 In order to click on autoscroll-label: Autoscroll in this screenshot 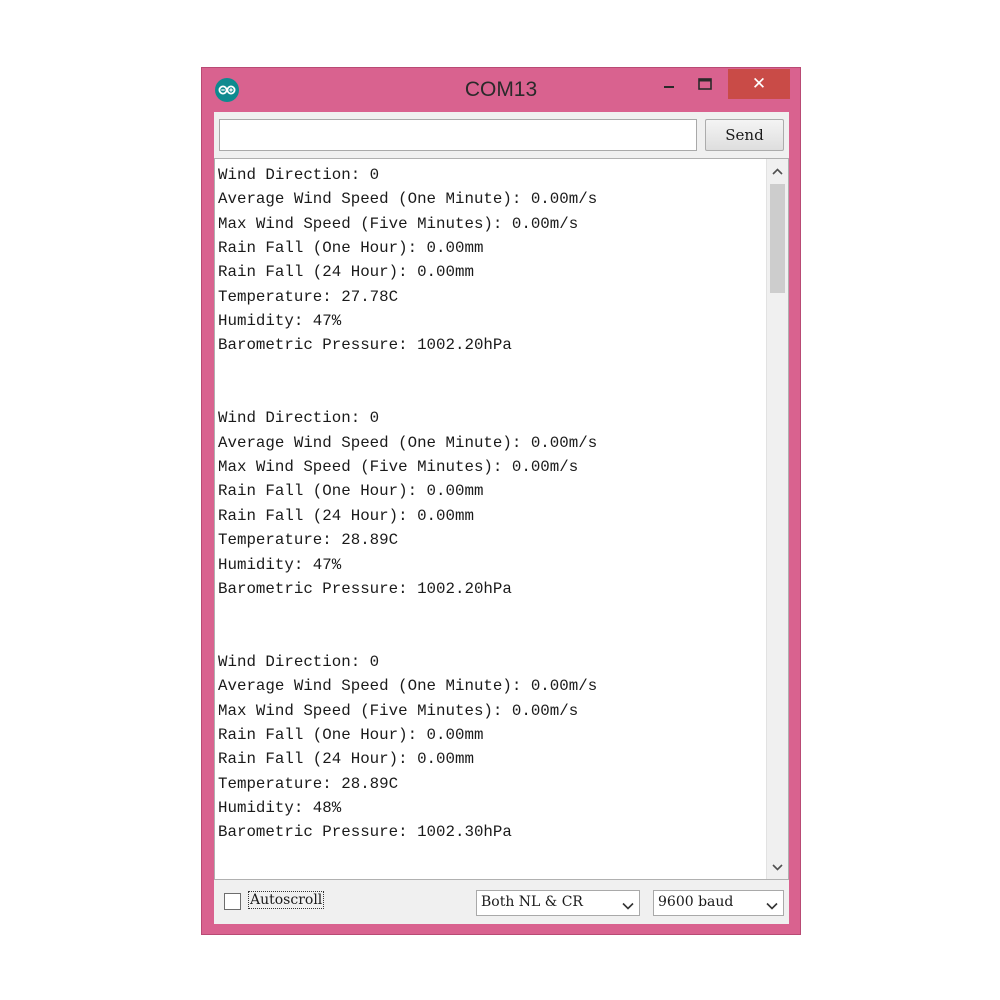, I will do `click(286, 900)`.